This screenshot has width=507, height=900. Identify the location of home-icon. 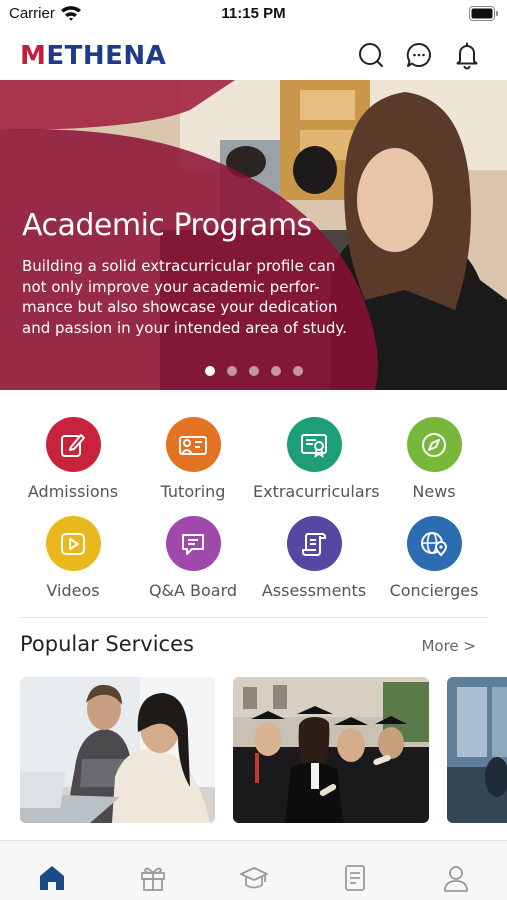
(52, 878).